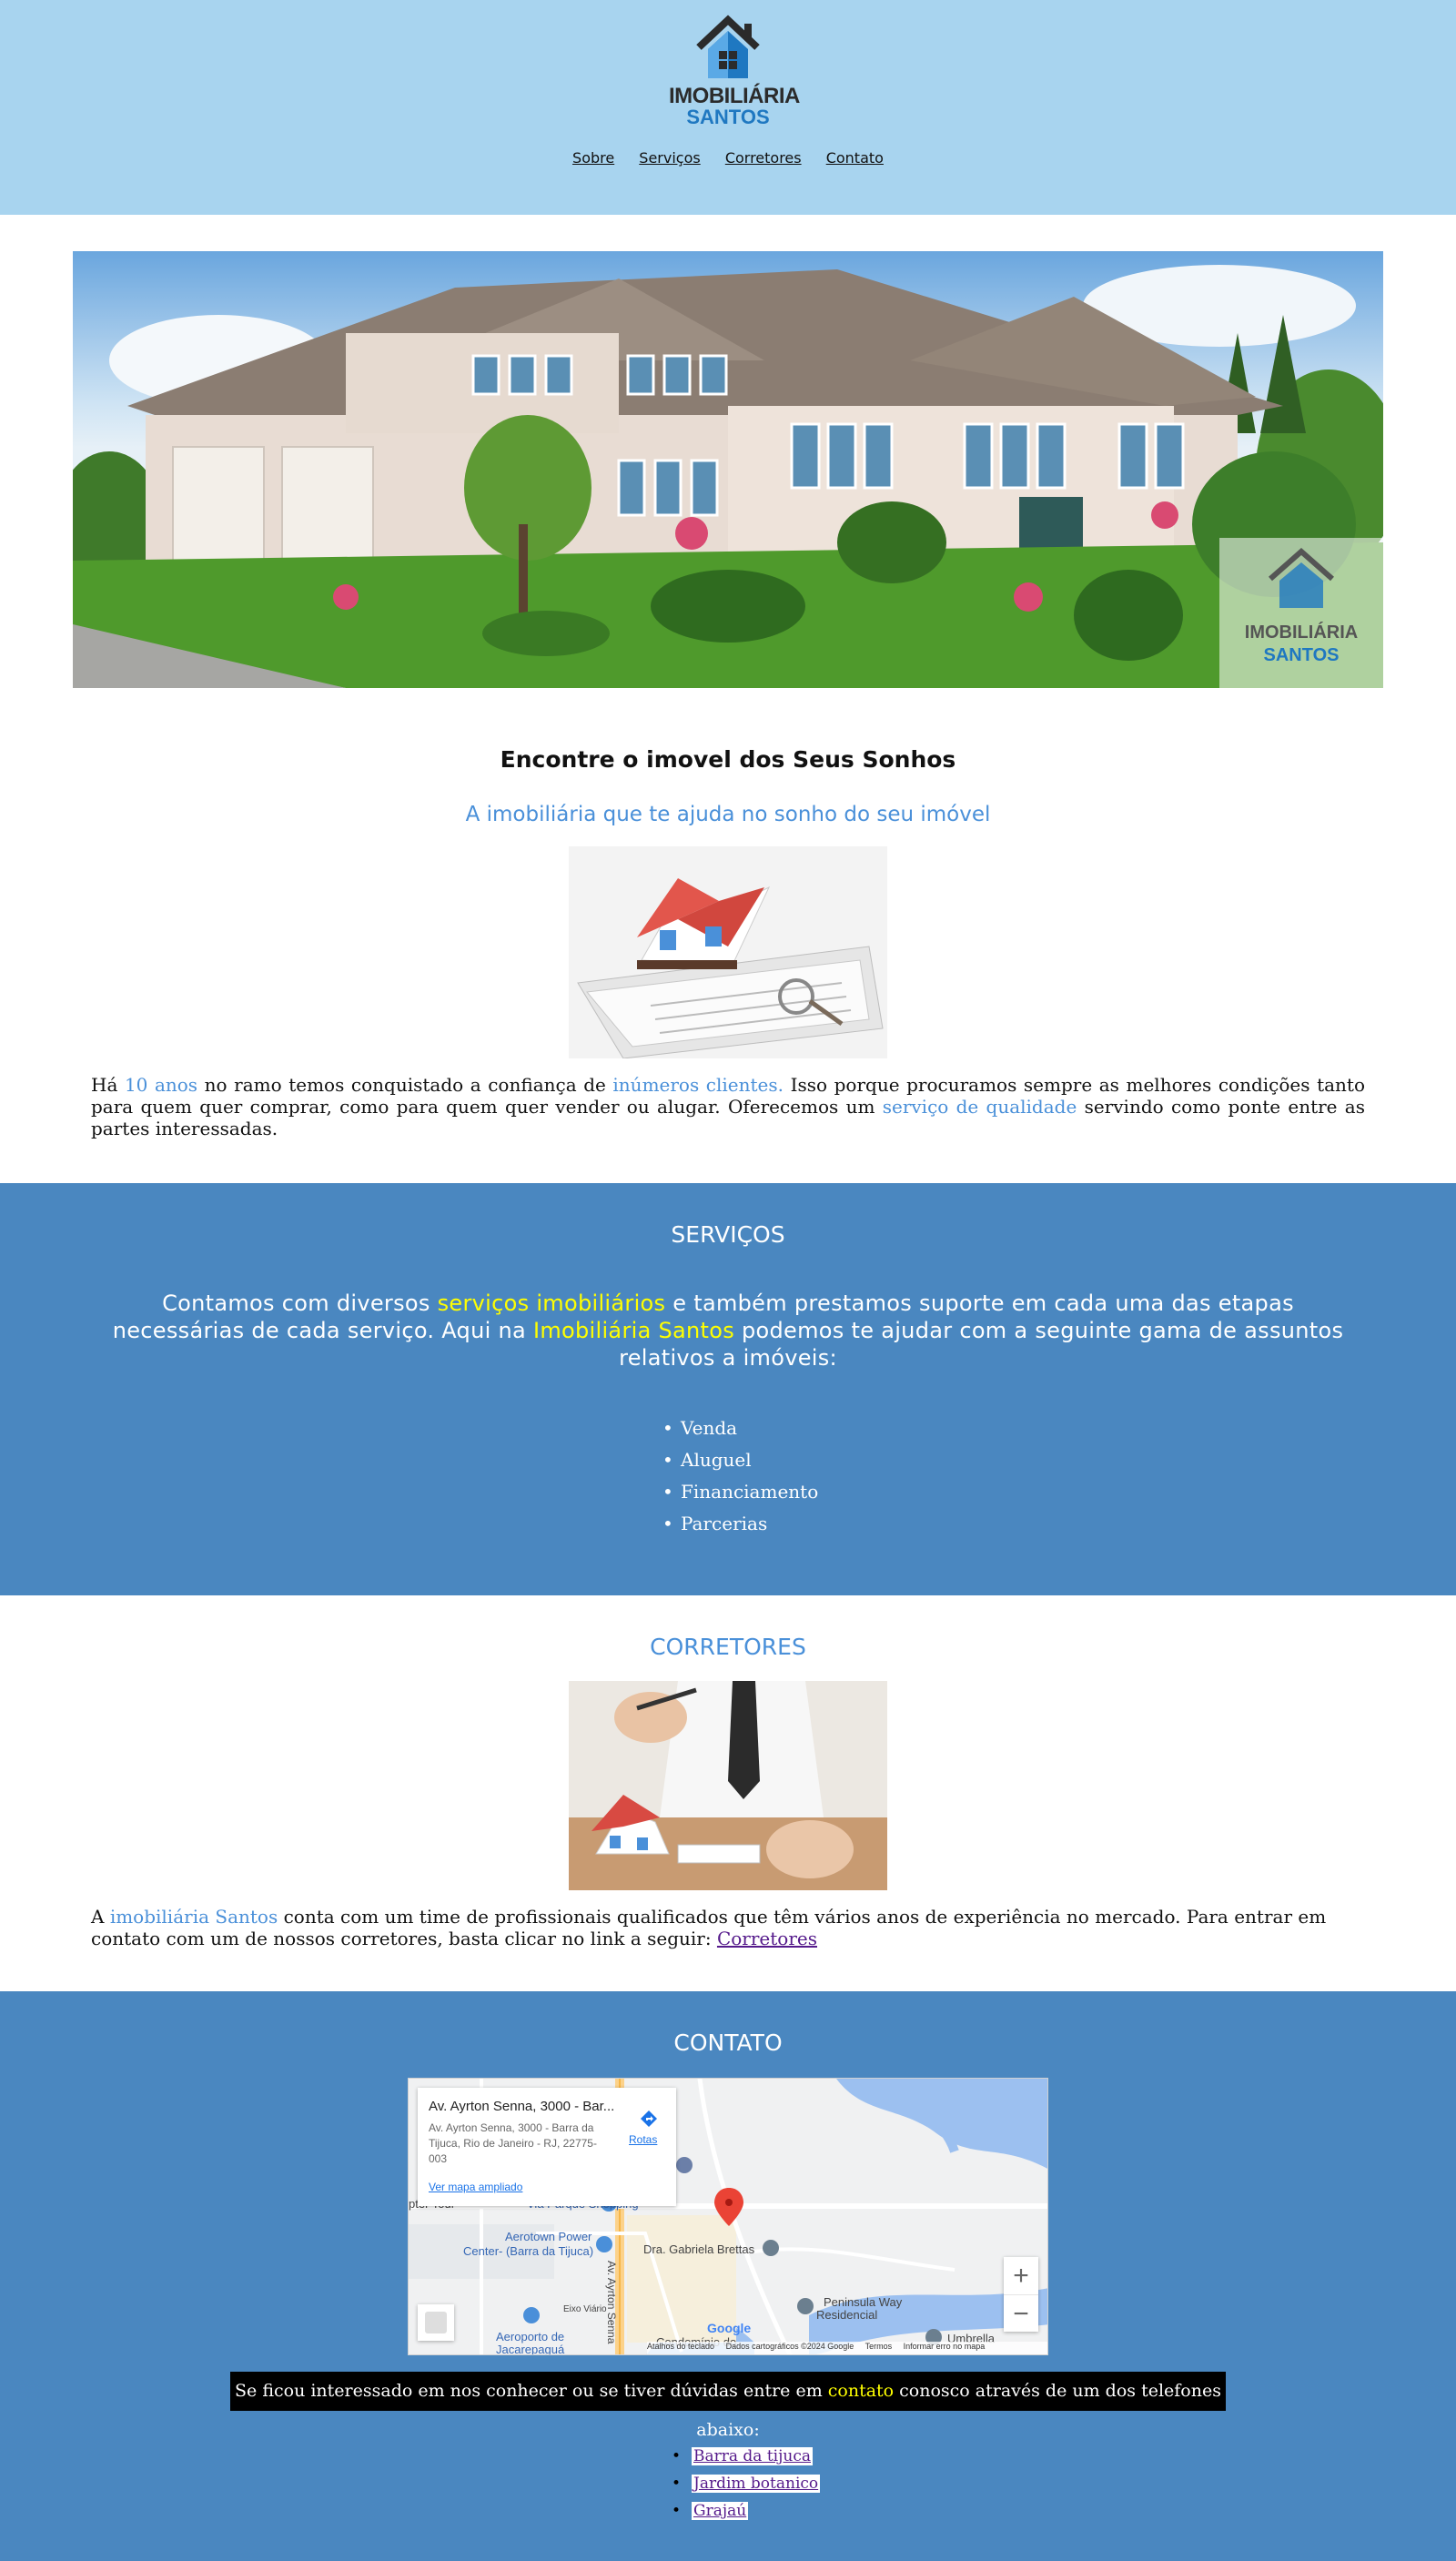  Describe the element at coordinates (767, 1938) in the screenshot. I see `brokers-link: Corretores` at that location.